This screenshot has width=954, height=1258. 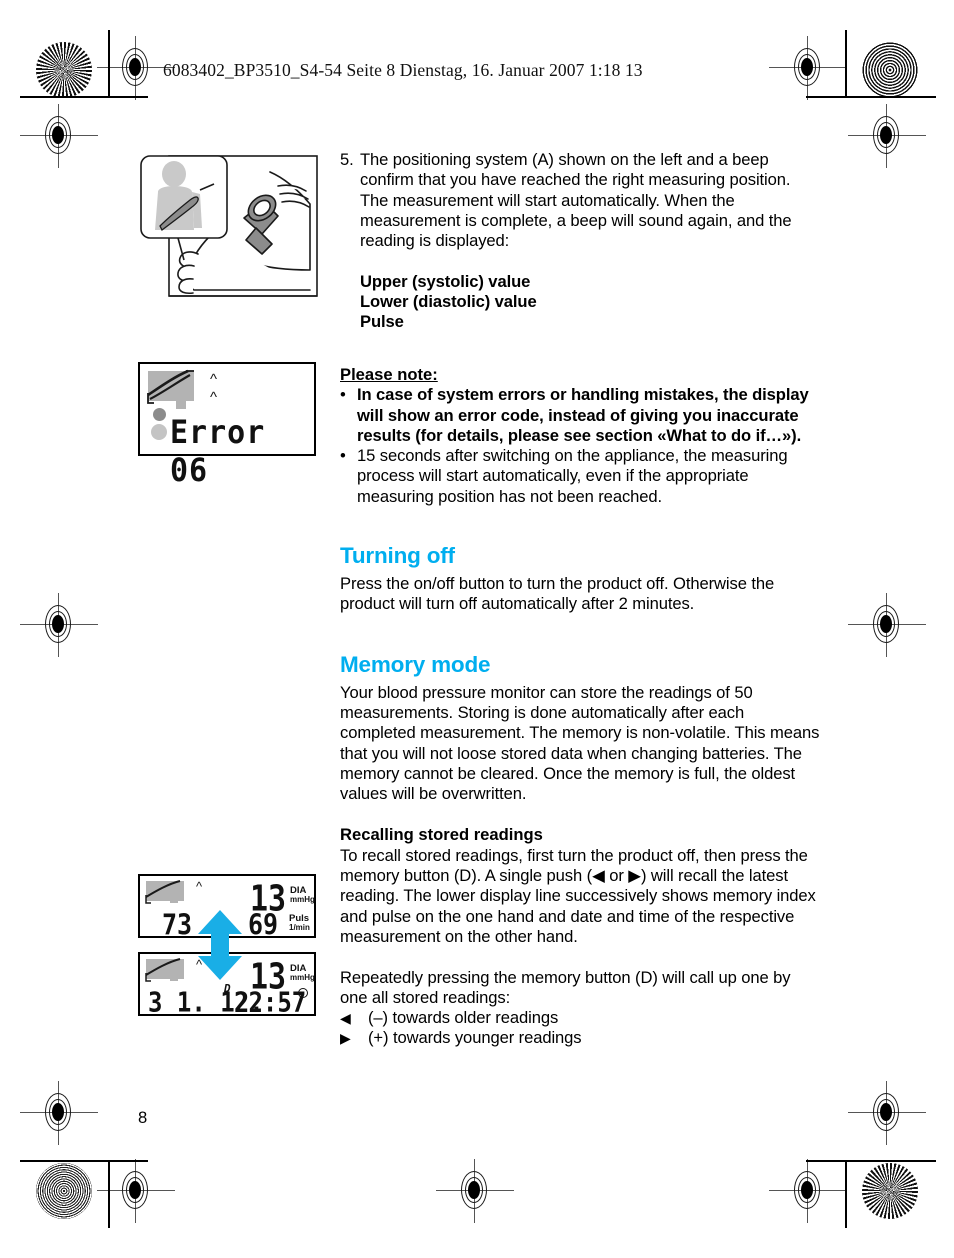 What do you see at coordinates (415, 664) in the screenshot?
I see `heading-memory-mode: Memory mode` at bounding box center [415, 664].